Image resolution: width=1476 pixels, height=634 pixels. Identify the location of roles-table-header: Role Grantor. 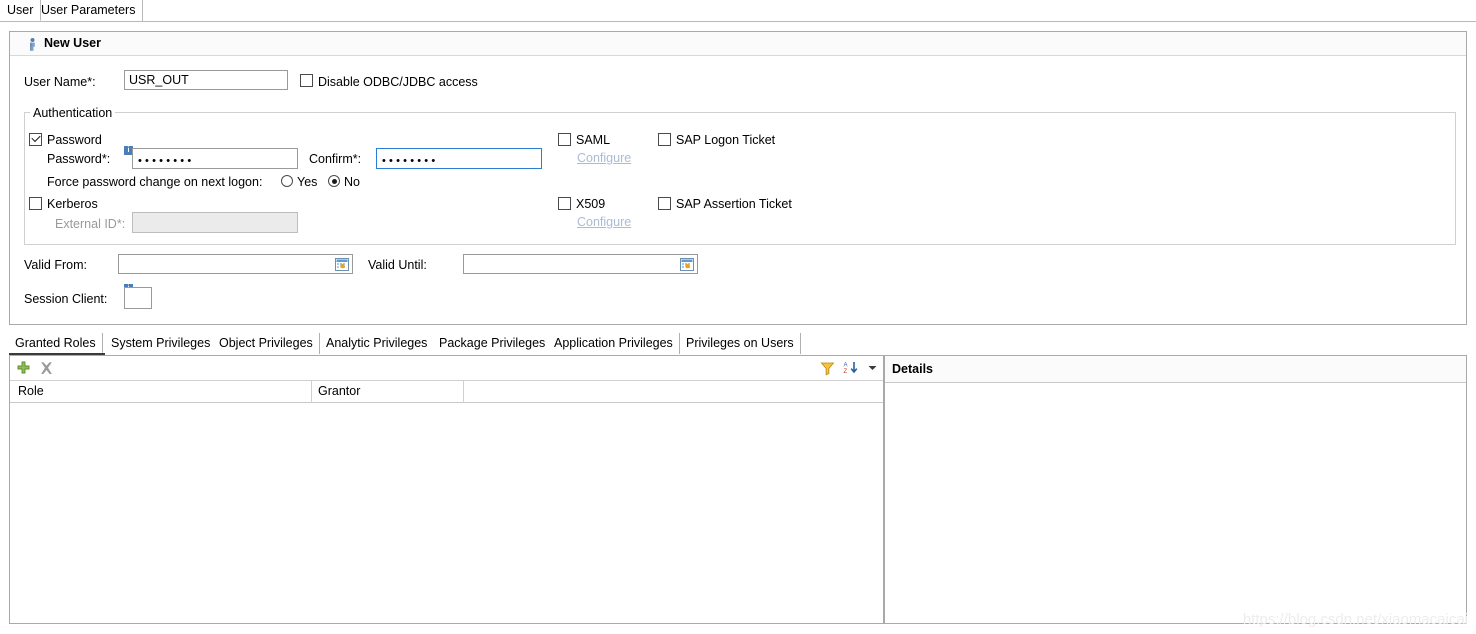
(446, 392).